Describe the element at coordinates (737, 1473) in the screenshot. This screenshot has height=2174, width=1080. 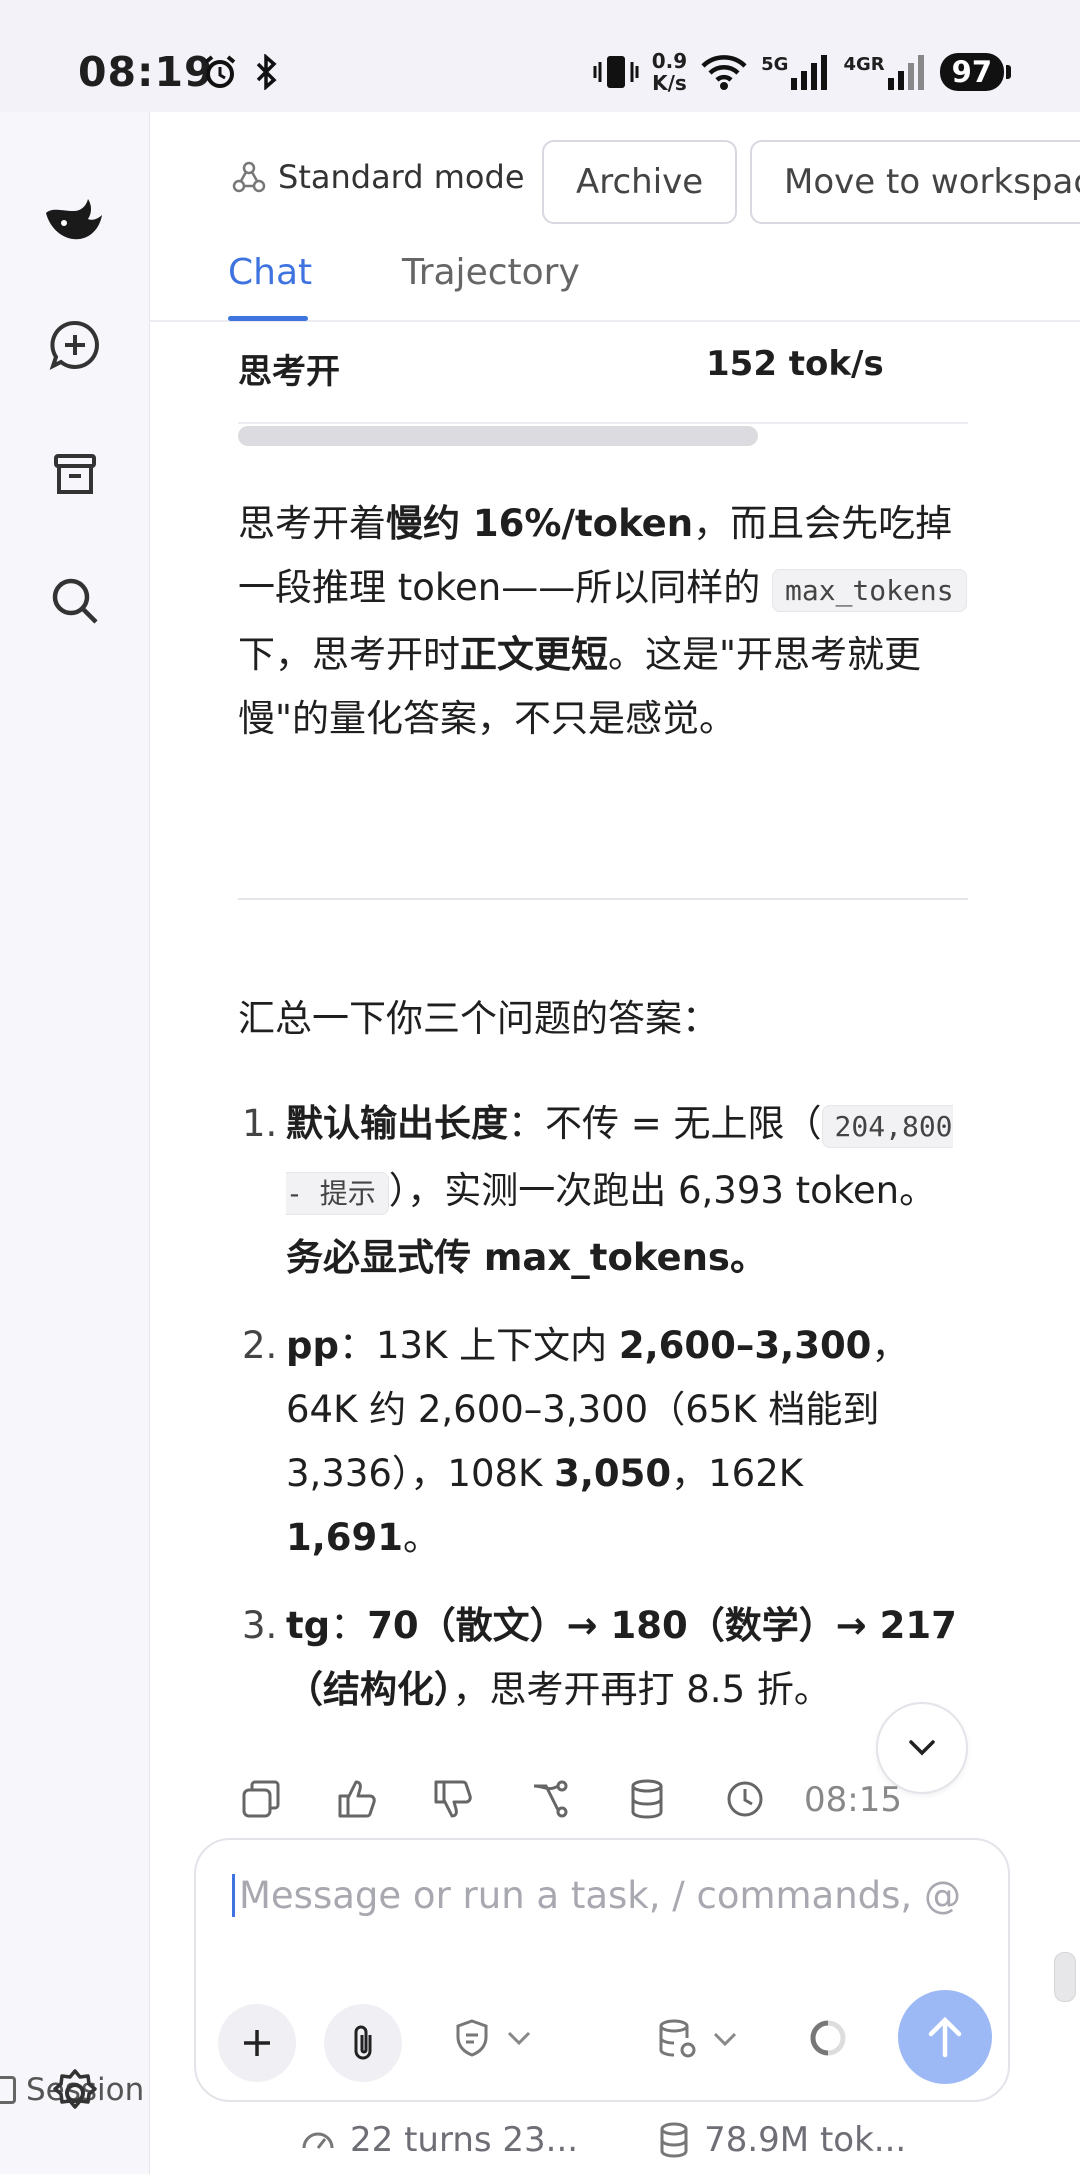
I see `text-span: ，162K` at that location.